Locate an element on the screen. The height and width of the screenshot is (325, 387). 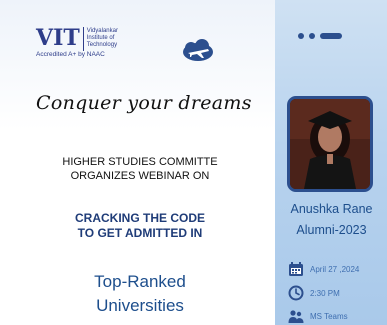
calendar-icon is located at coordinates (296, 269).